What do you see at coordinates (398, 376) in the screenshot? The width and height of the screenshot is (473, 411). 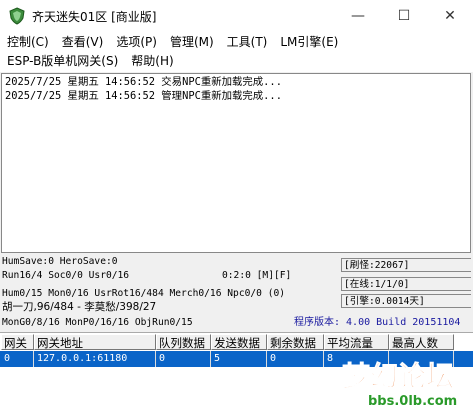 I see `svg-text: 梦幻论坛` at bounding box center [398, 376].